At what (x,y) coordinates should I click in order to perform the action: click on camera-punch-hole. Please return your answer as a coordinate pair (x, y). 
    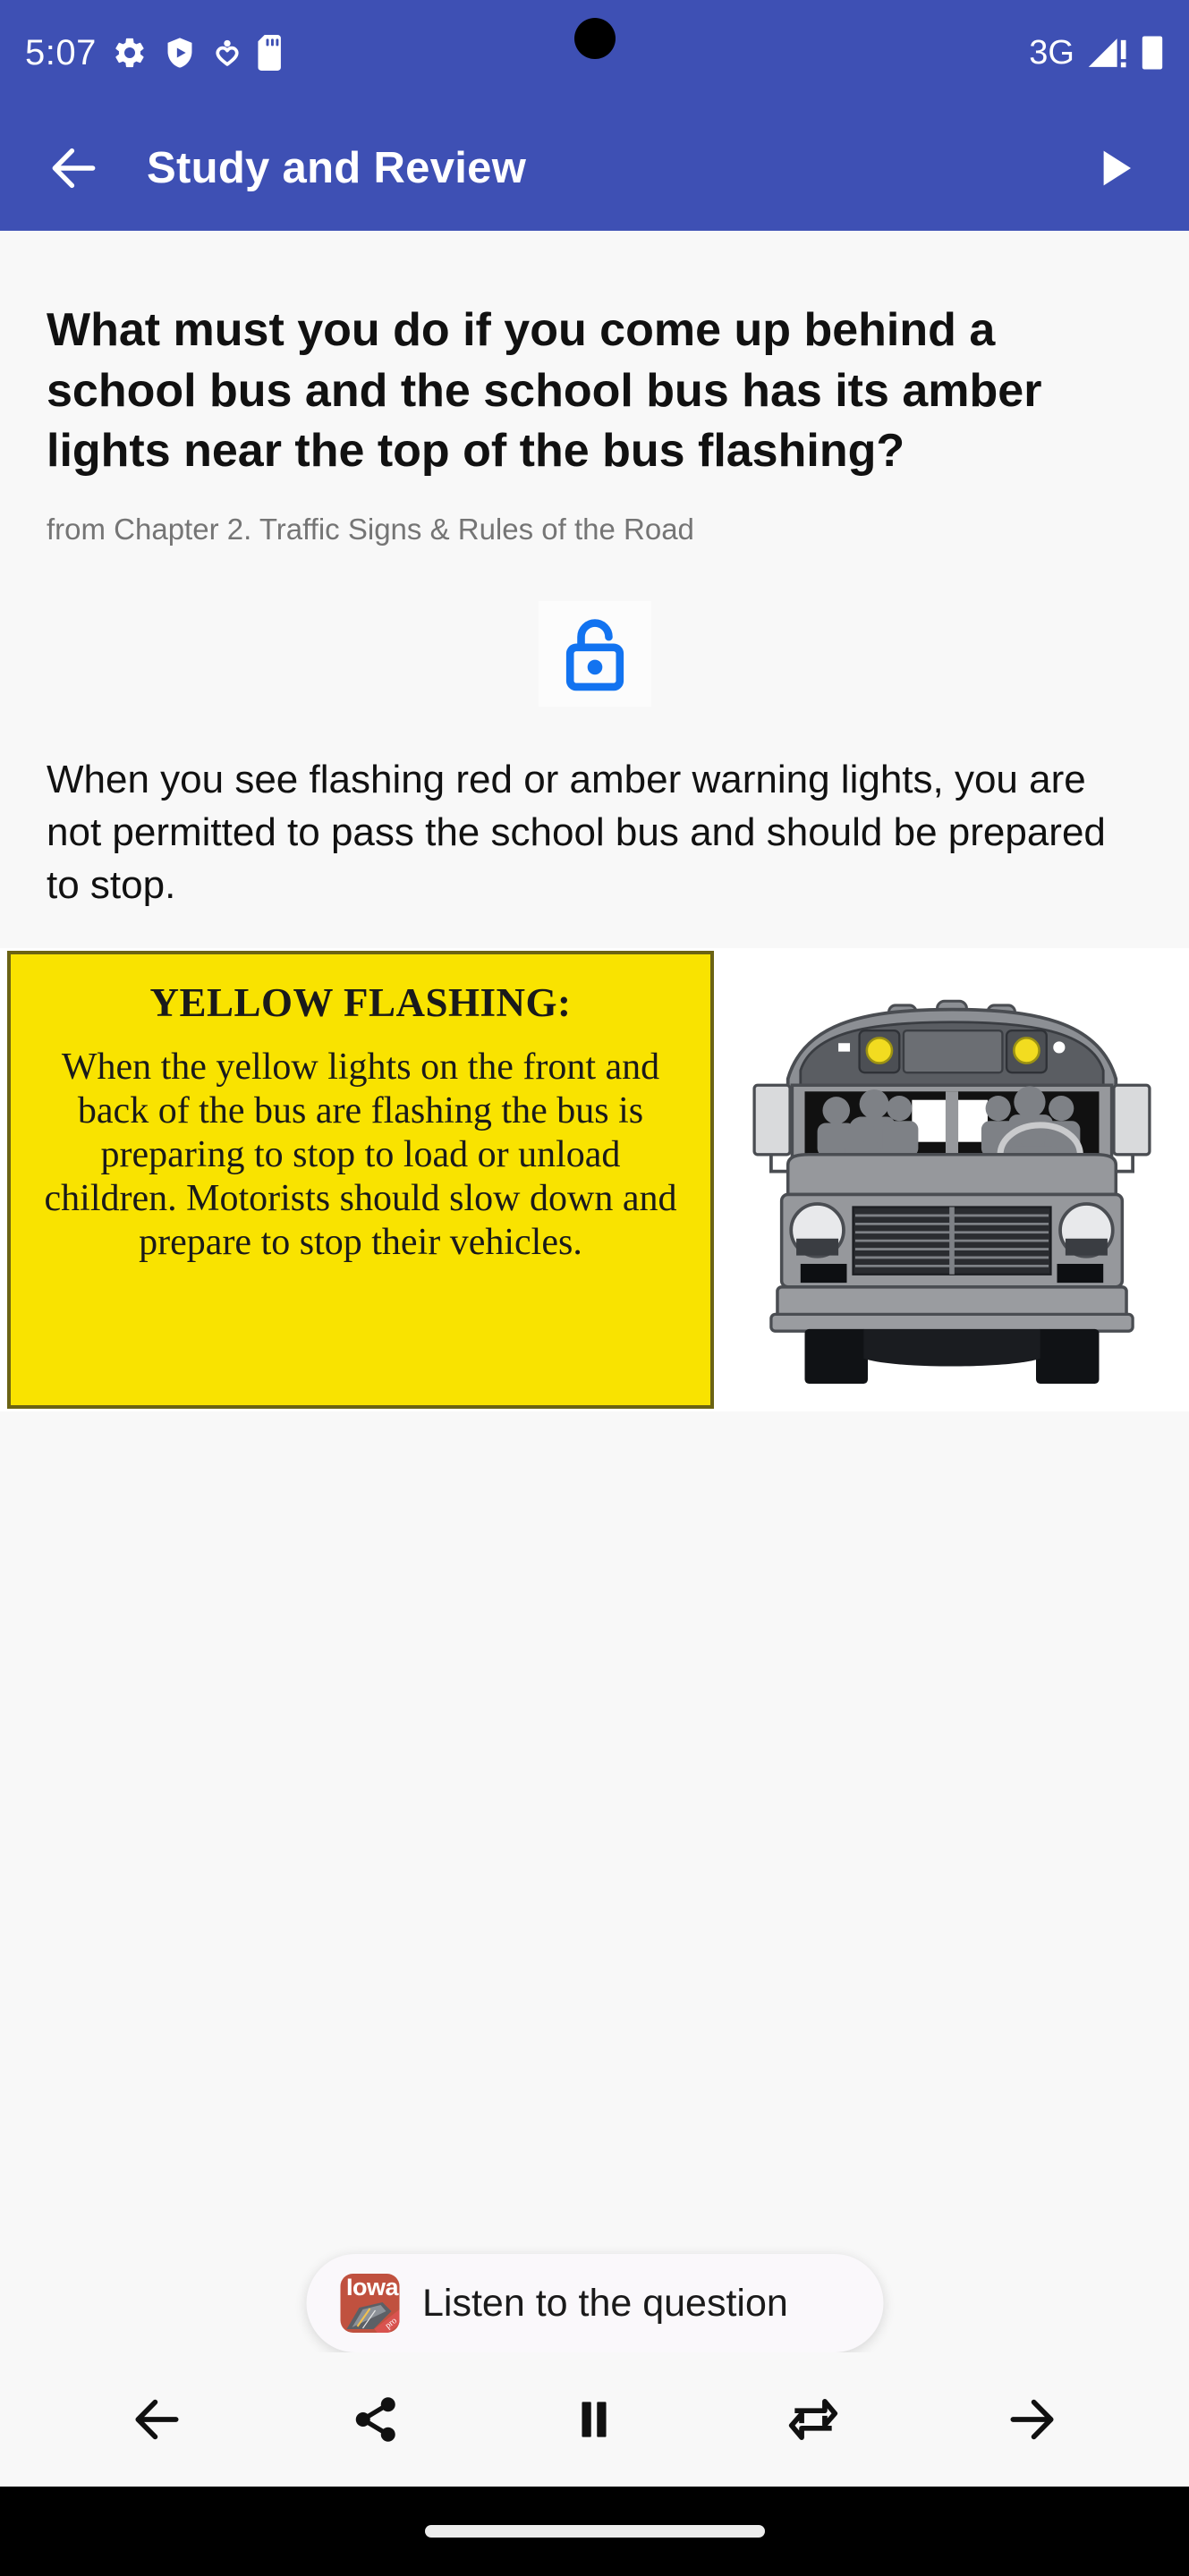
    Looking at the image, I should click on (594, 38).